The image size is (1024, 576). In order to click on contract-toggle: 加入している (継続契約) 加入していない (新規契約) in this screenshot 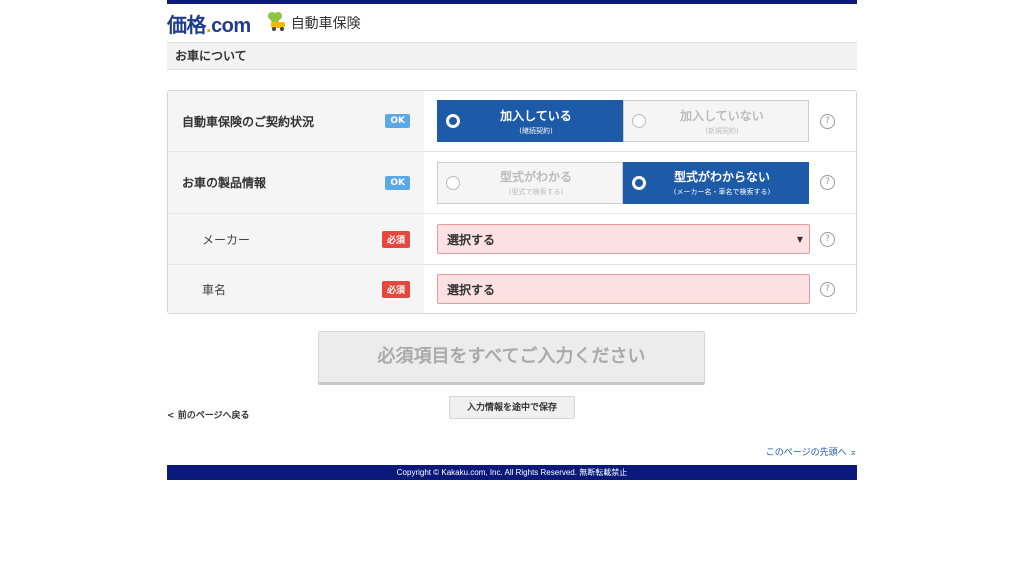, I will do `click(623, 121)`.